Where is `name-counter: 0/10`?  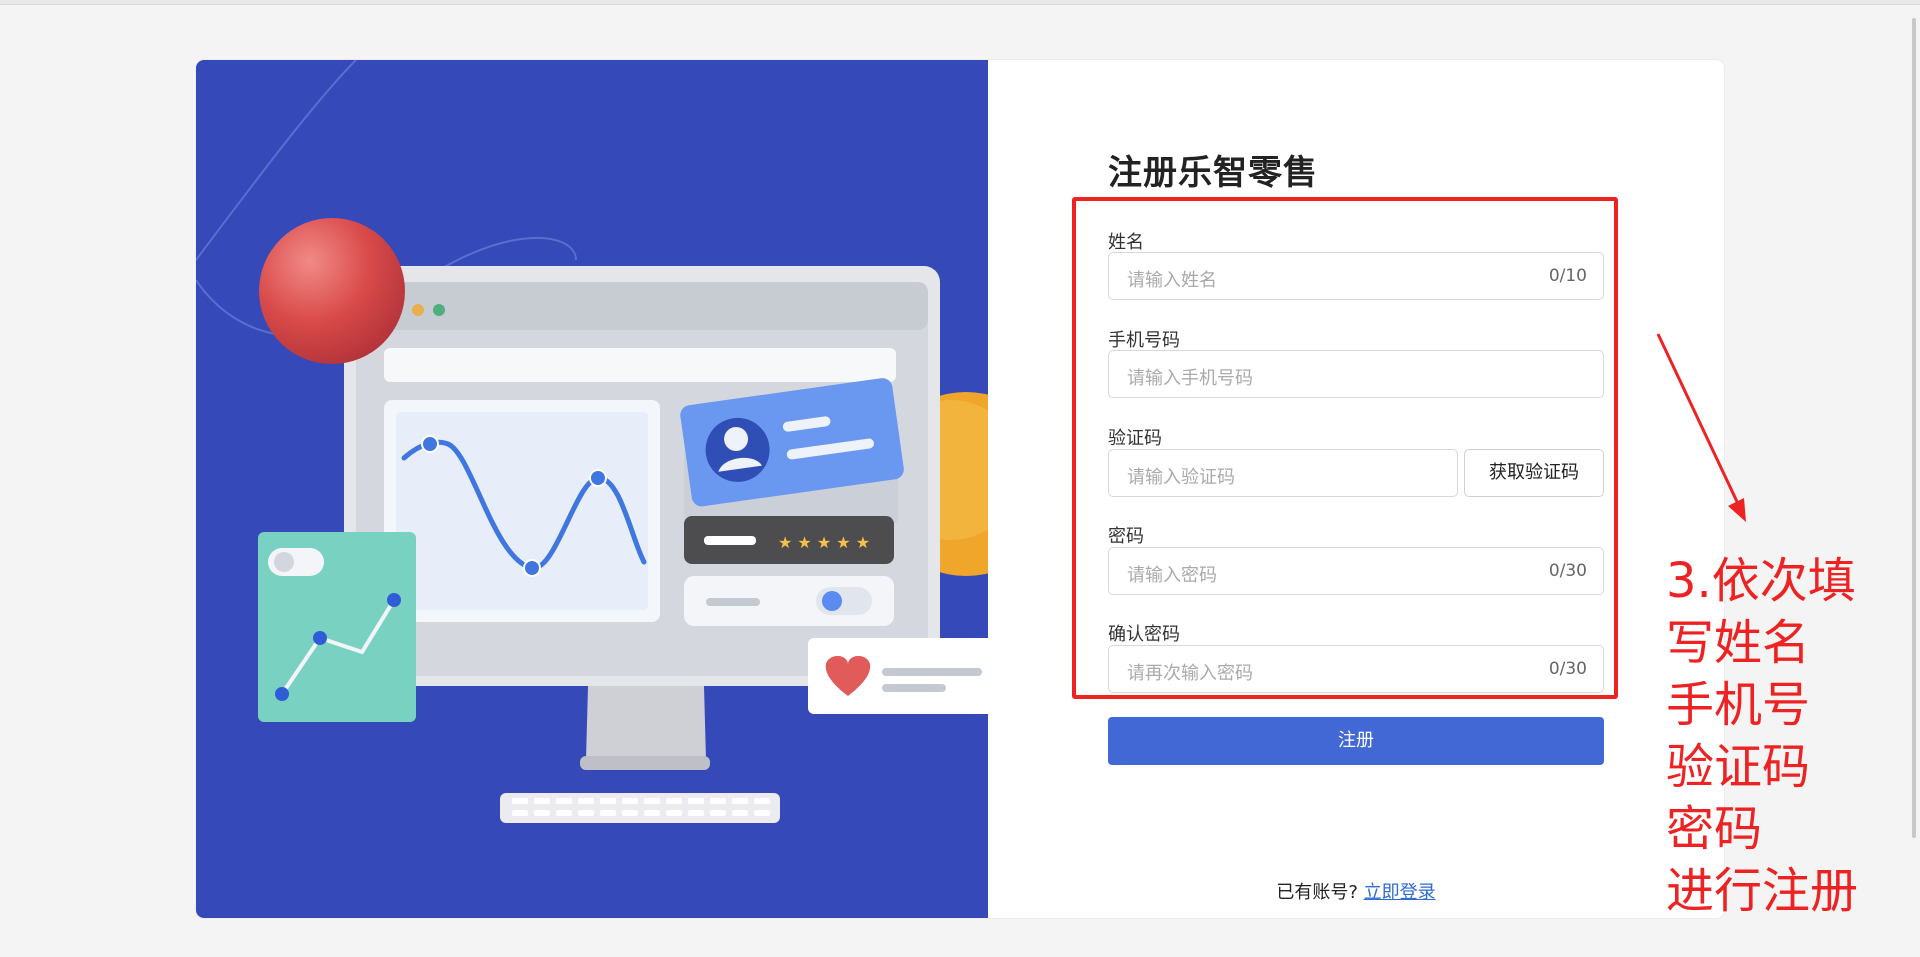
name-counter: 0/10 is located at coordinates (1567, 276).